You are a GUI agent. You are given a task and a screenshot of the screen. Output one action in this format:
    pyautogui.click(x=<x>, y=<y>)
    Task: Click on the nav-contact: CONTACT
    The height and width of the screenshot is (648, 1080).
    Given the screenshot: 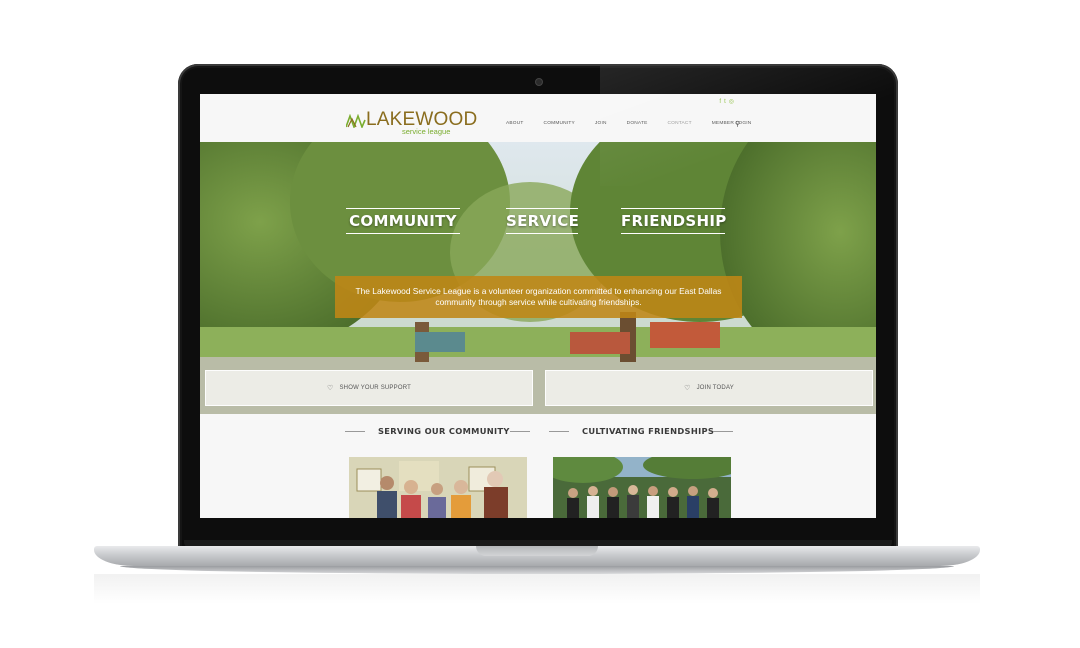 What is the action you would take?
    pyautogui.click(x=680, y=123)
    